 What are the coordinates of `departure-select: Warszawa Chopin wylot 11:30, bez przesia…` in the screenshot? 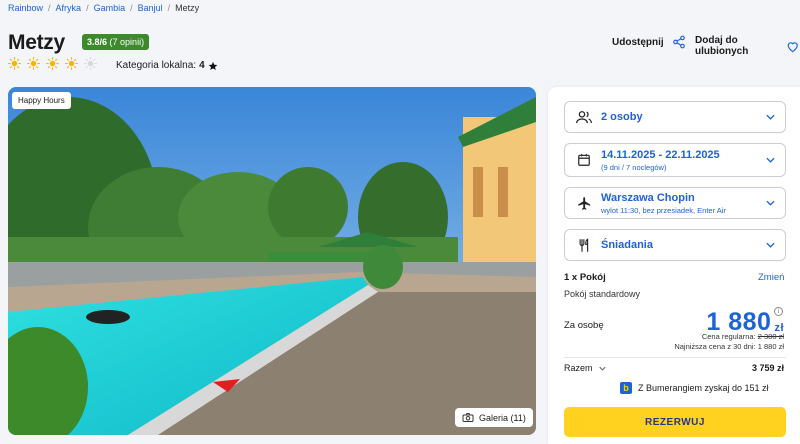 It's located at (675, 203).